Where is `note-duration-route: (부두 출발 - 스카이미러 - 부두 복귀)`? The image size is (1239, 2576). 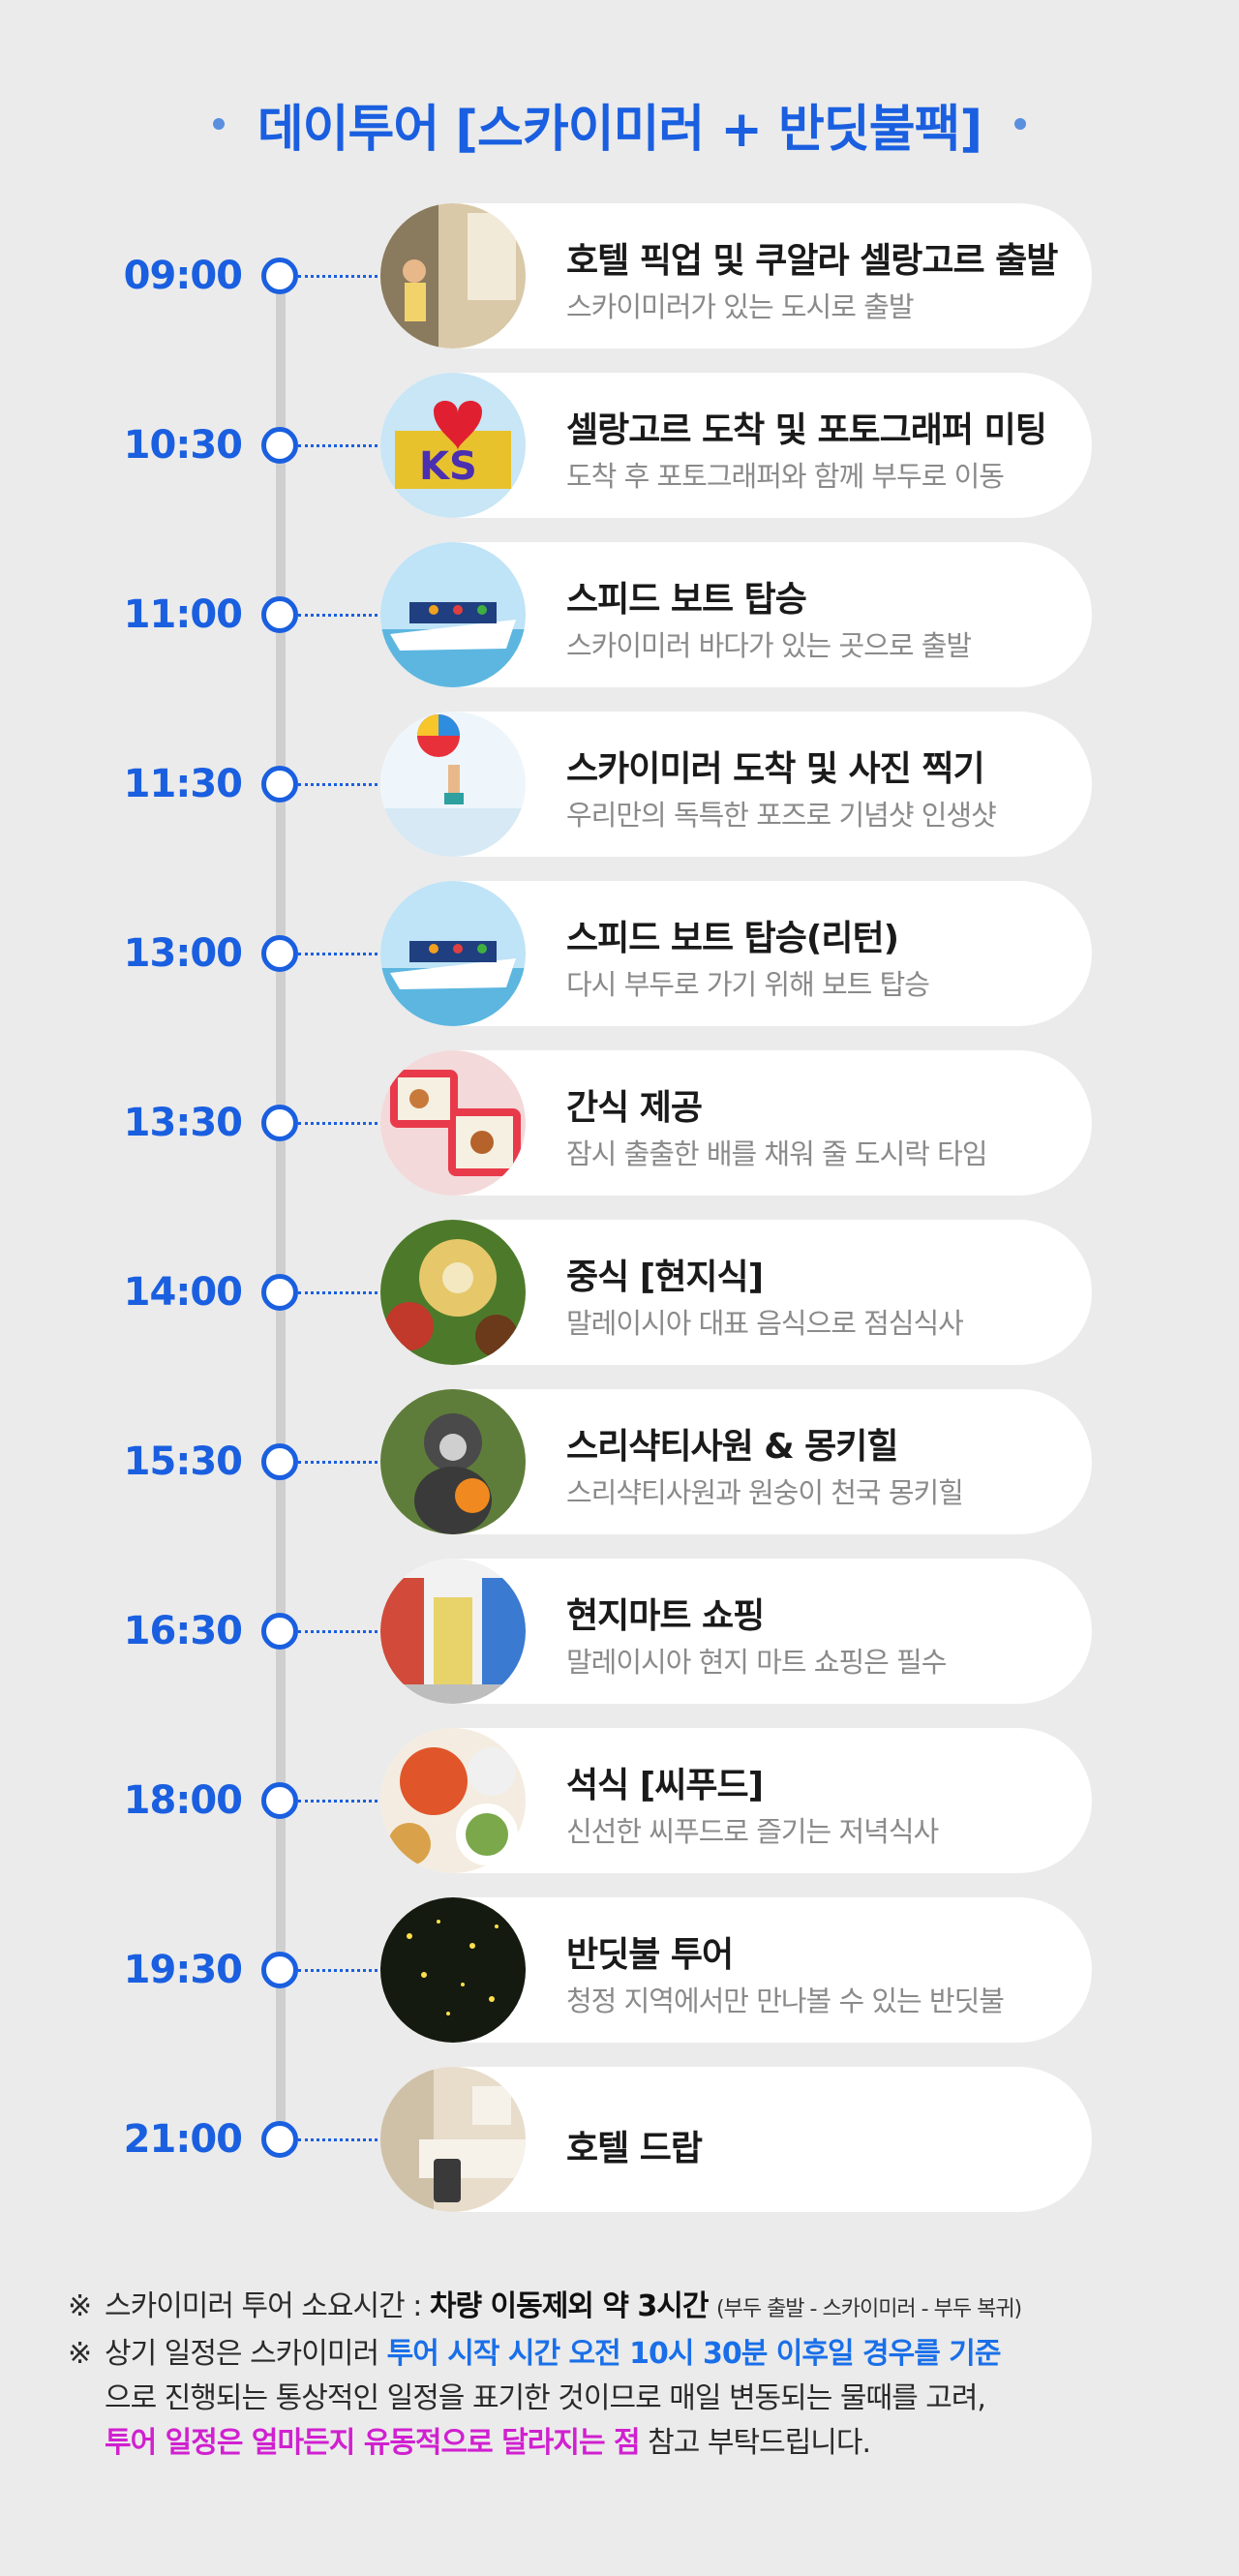
note-duration-route: (부두 출발 - 스카이미러 - 부두 복귀) is located at coordinates (869, 2309).